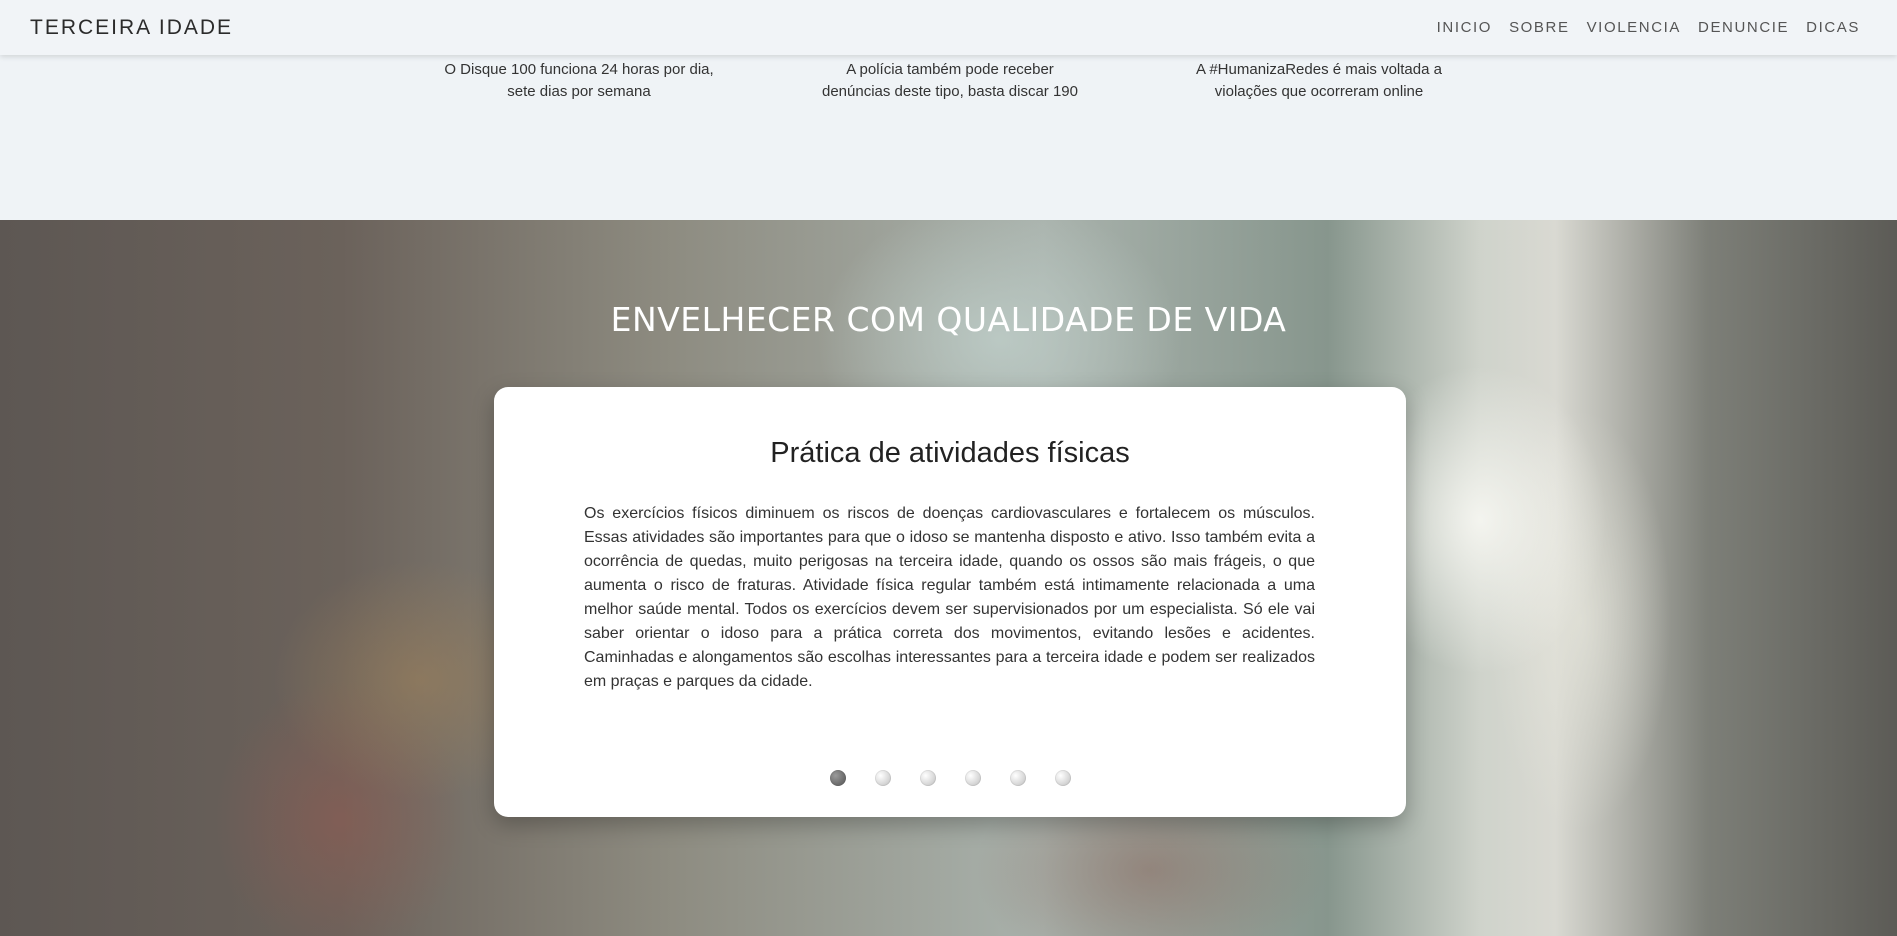  I want to click on nav-link-denuncie: DENUNCIE, so click(1743, 27).